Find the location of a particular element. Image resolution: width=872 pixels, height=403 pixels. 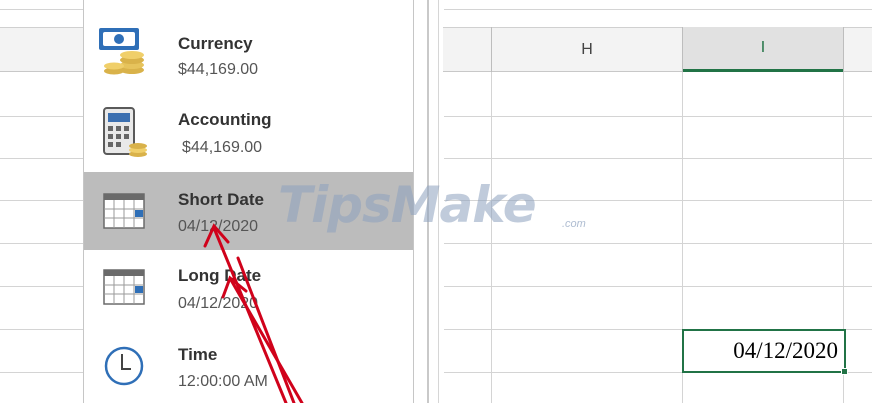

format-option-short-date: Short Date 04/12/2020 is located at coordinates (248, 211).